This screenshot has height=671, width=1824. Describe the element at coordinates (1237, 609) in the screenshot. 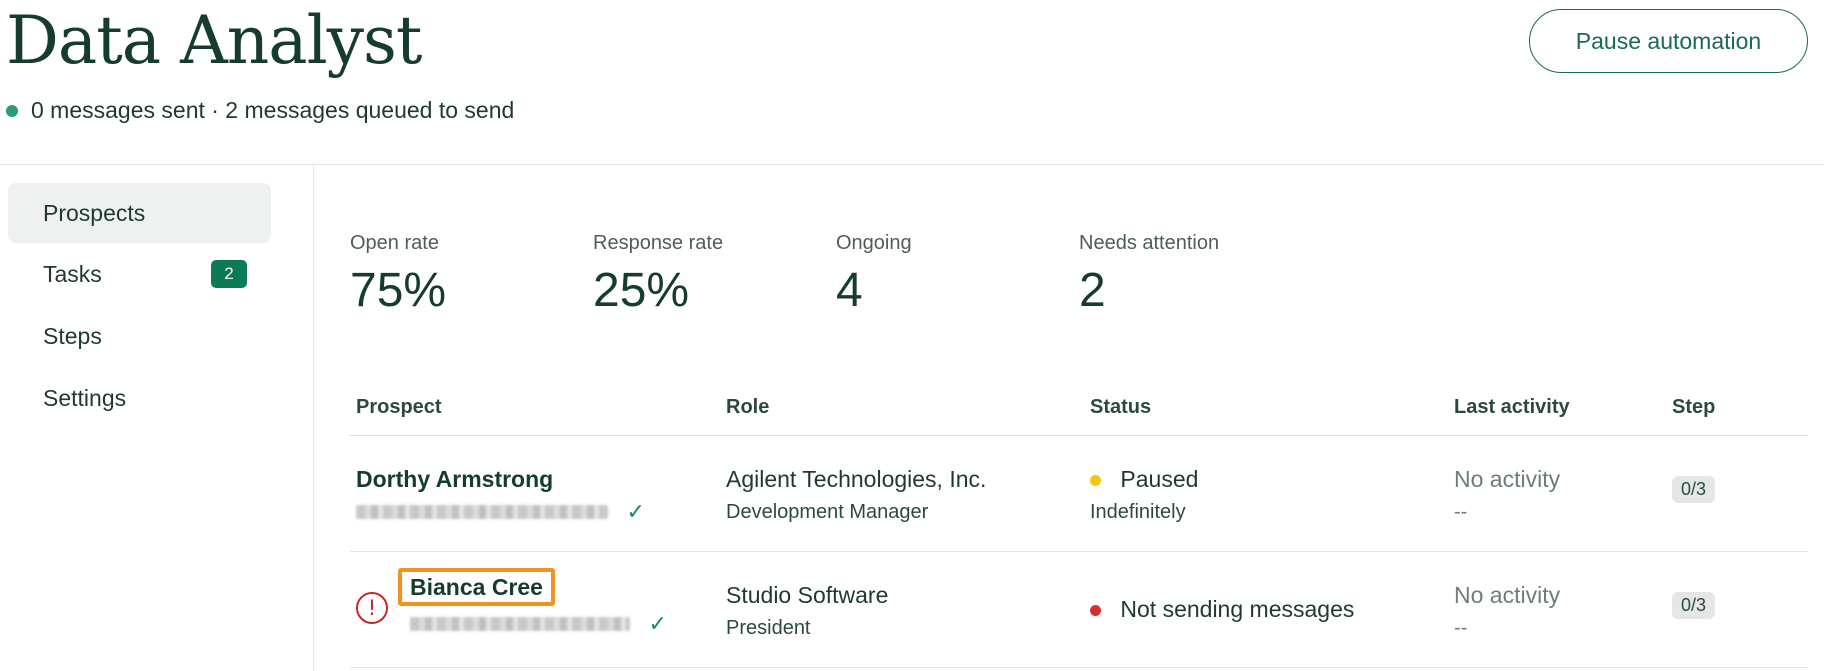

I see `status-text: Not sending messages` at that location.